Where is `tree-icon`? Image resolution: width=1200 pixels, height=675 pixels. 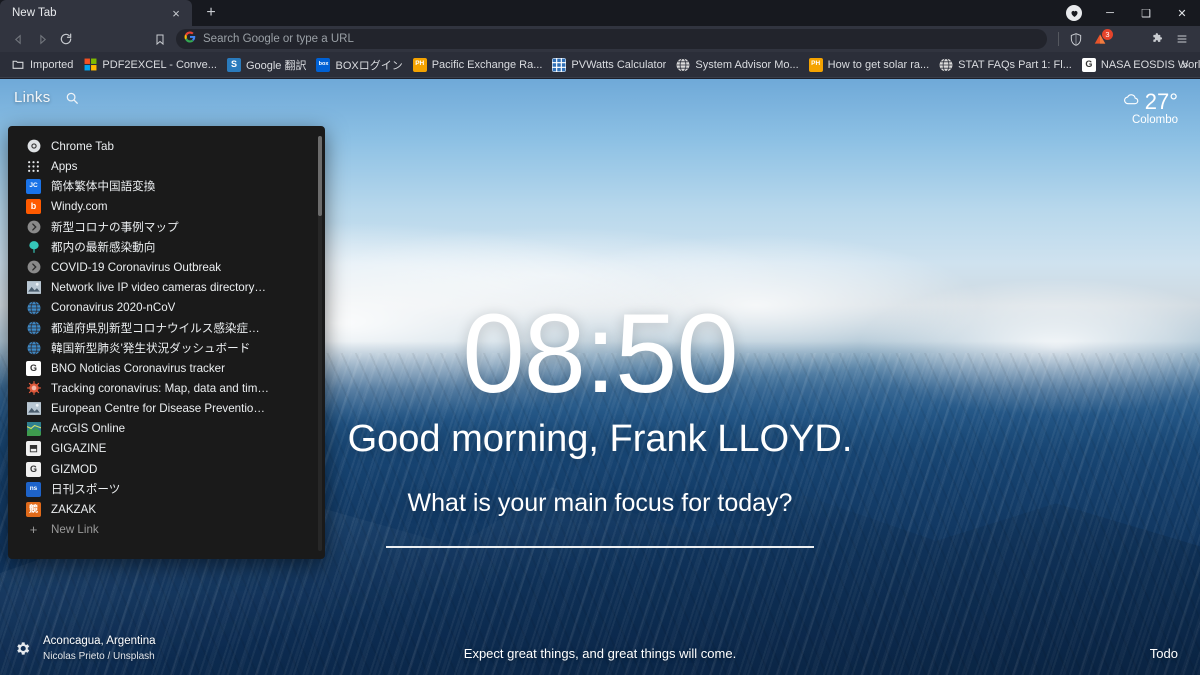
tree-icon is located at coordinates (33, 247).